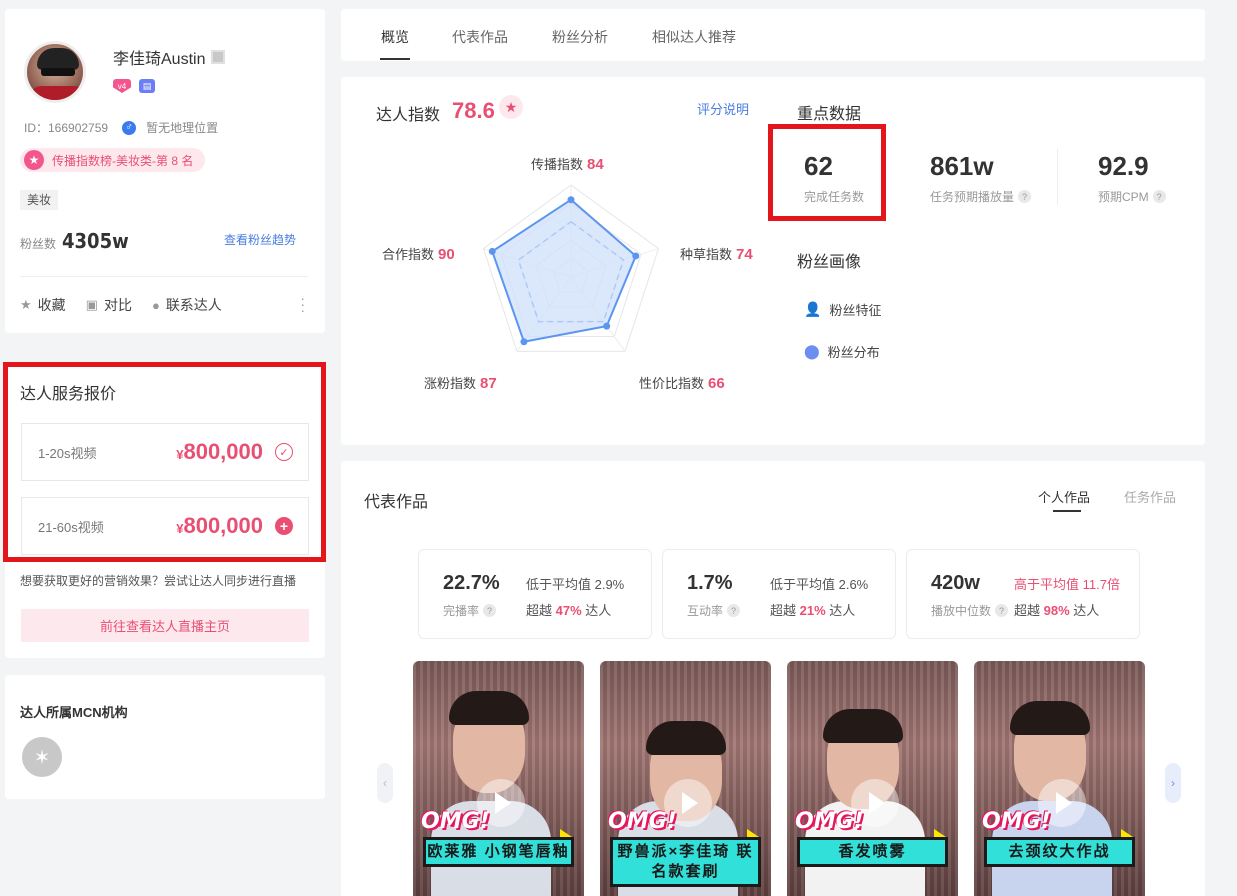 This screenshot has height=896, width=1237. What do you see at coordinates (134, 86) in the screenshot?
I see `badges: v4 ▤` at bounding box center [134, 86].